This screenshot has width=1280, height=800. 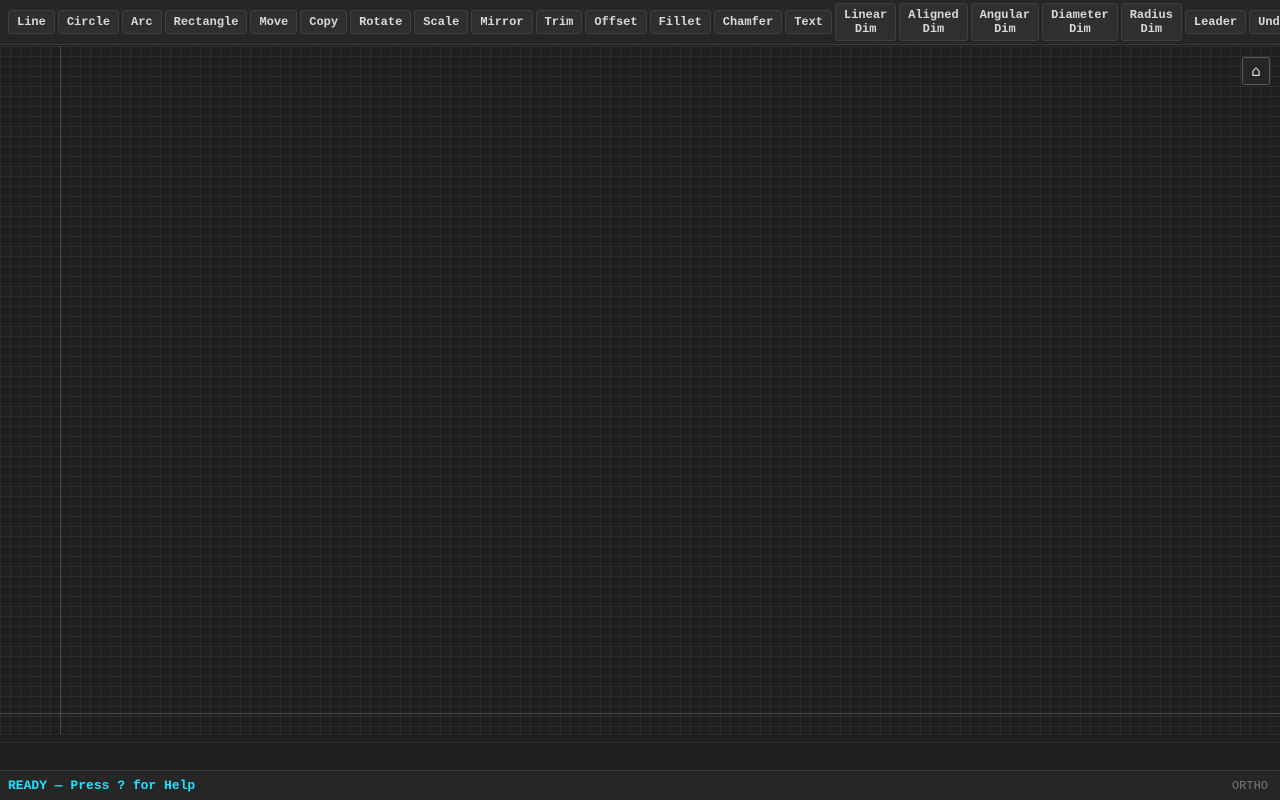 I want to click on circle-button: Circle, so click(x=88, y=22).